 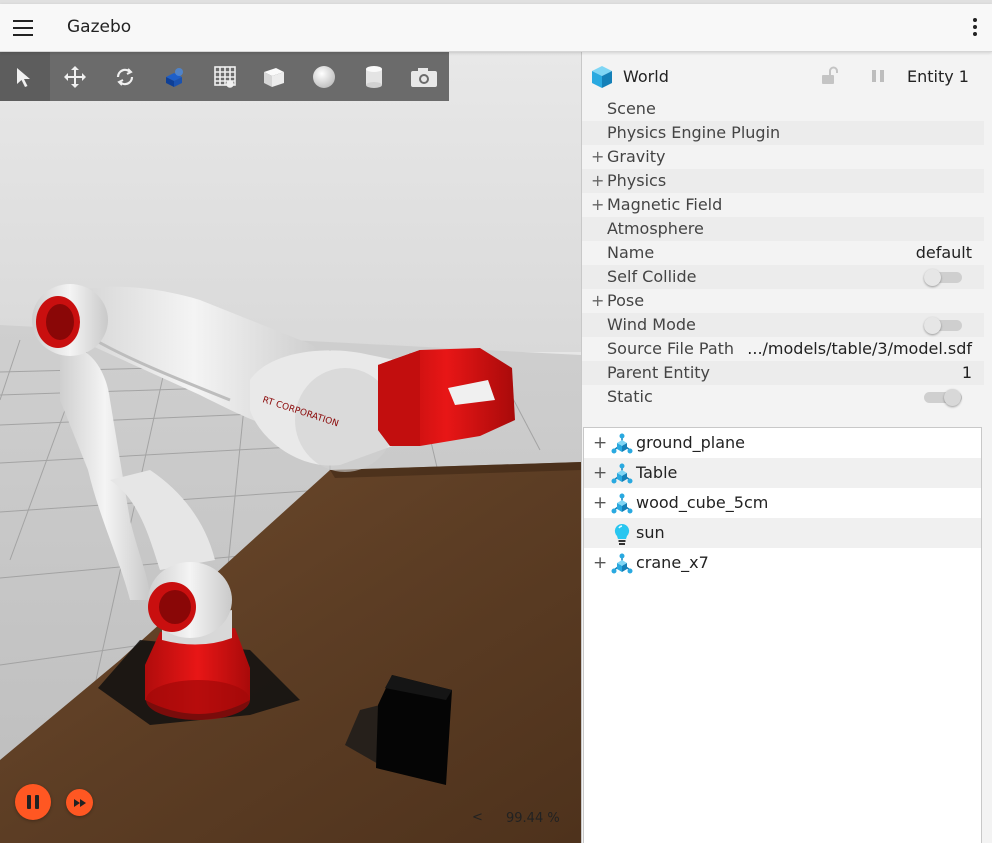 I want to click on translate-icon, so click(x=75, y=76).